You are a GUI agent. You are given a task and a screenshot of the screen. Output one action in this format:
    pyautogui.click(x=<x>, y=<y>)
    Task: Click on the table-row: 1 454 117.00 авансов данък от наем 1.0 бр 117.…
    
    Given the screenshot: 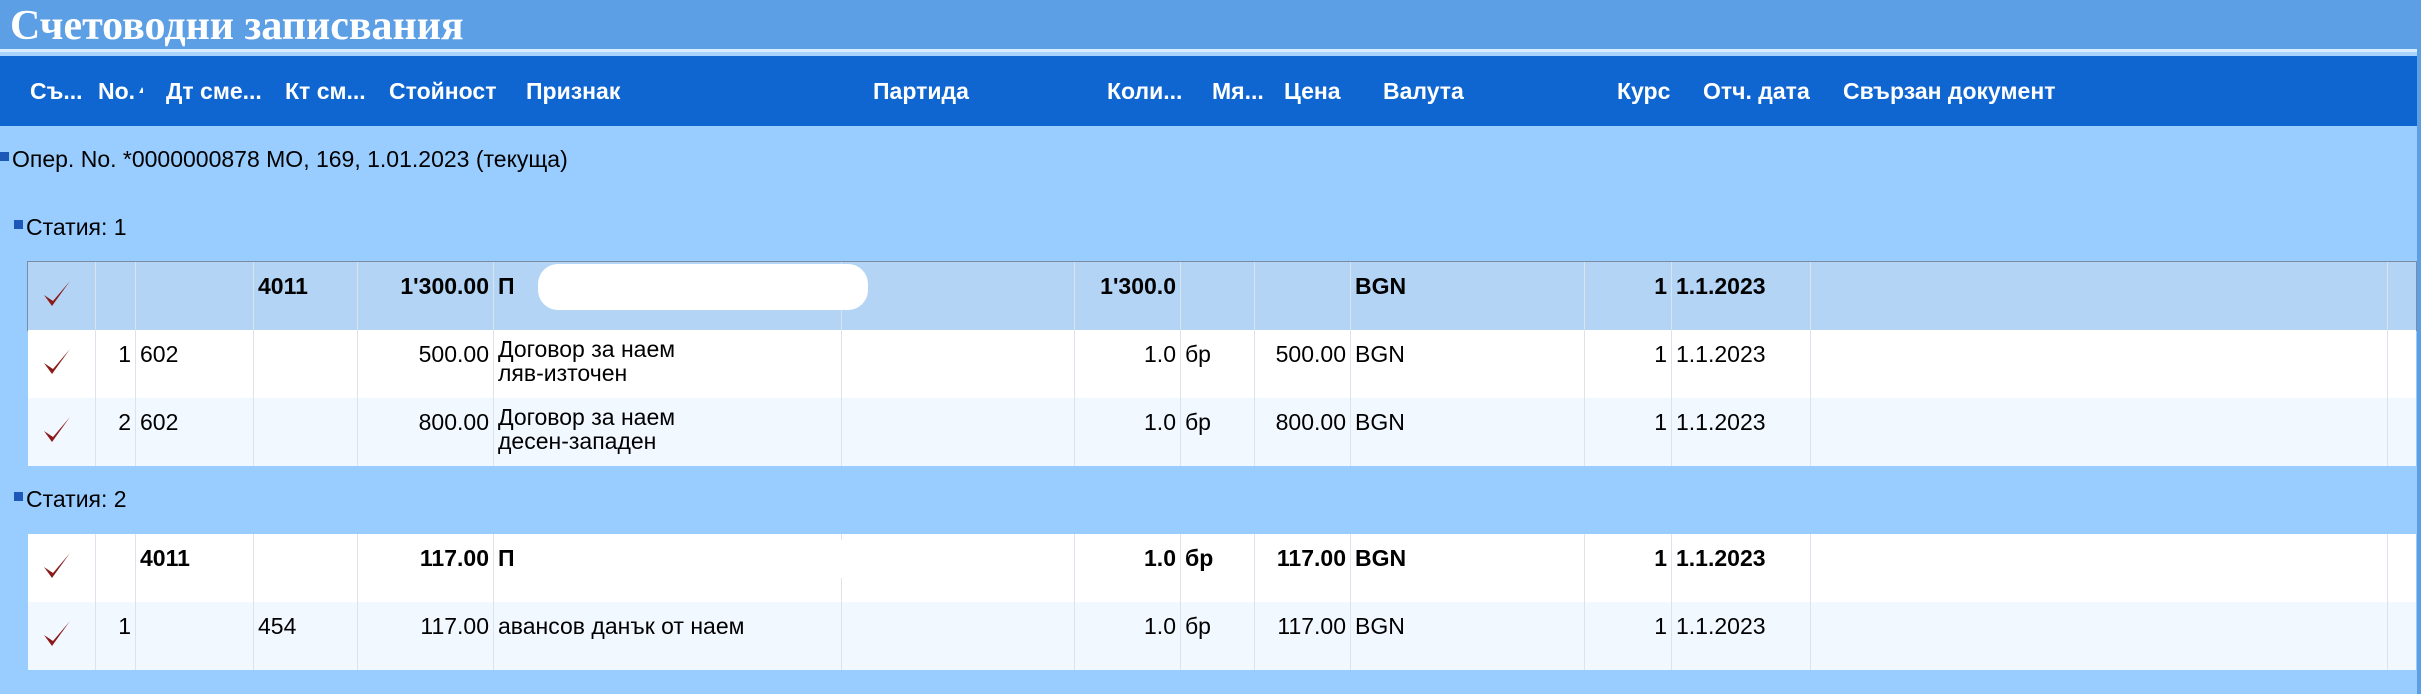 What is the action you would take?
    pyautogui.click(x=1222, y=636)
    